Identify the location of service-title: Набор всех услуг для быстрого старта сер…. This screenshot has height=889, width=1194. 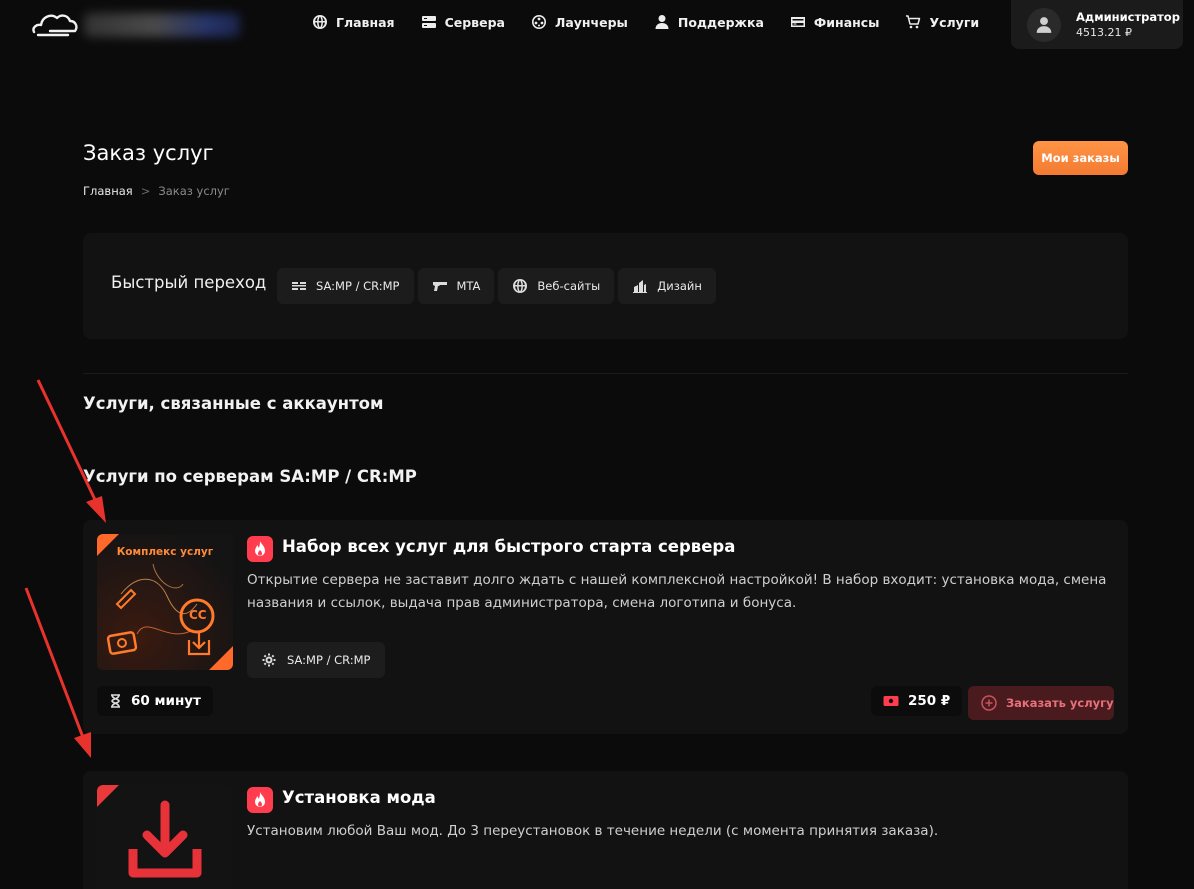
(509, 546).